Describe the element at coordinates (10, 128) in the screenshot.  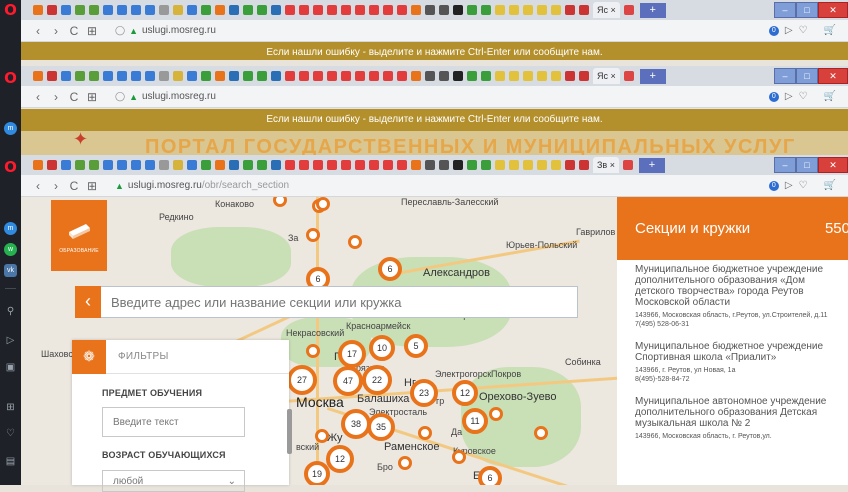
I see `messenger-icon: m` at that location.